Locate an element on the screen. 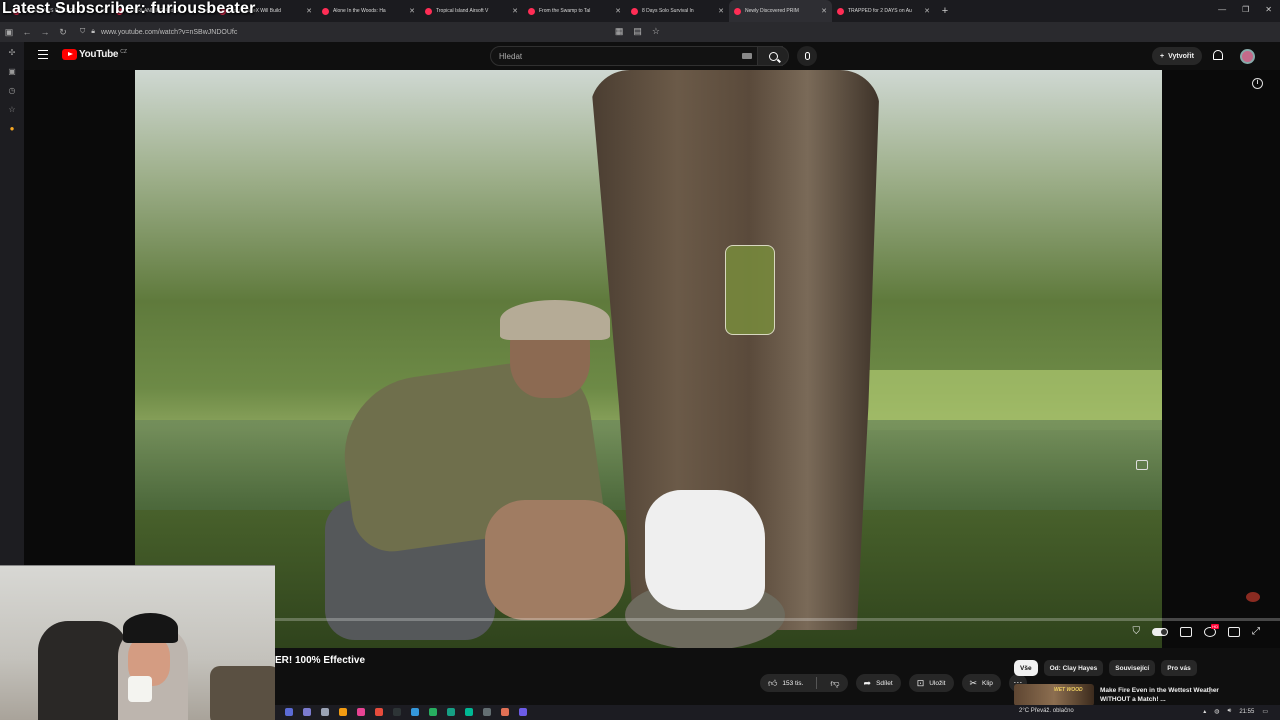  browser-tab: Alone In the Woods: Ha ✕ is located at coordinates (368, 11).